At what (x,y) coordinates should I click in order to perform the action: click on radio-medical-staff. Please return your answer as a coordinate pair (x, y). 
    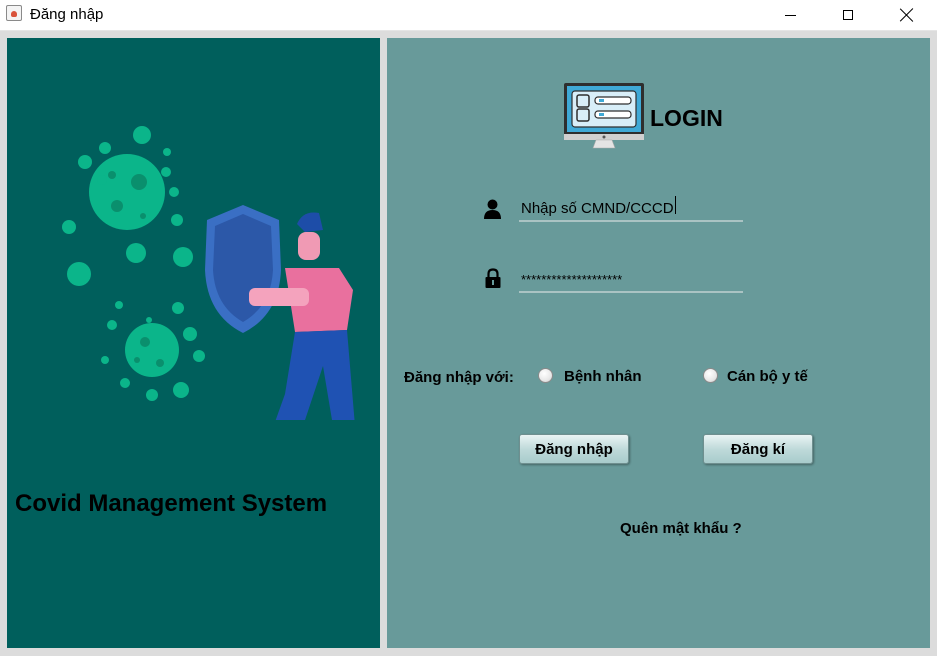
    Looking at the image, I should click on (710, 375).